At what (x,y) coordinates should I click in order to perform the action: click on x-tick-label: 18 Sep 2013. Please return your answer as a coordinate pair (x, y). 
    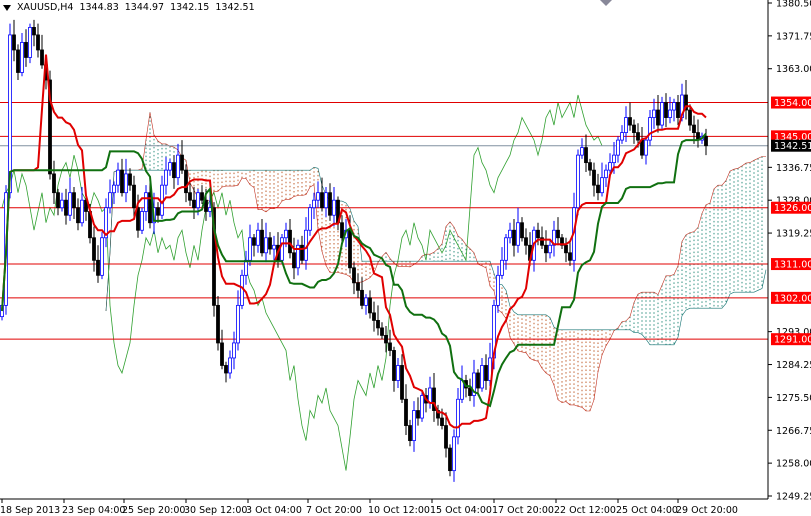
    Looking at the image, I should click on (30, 510).